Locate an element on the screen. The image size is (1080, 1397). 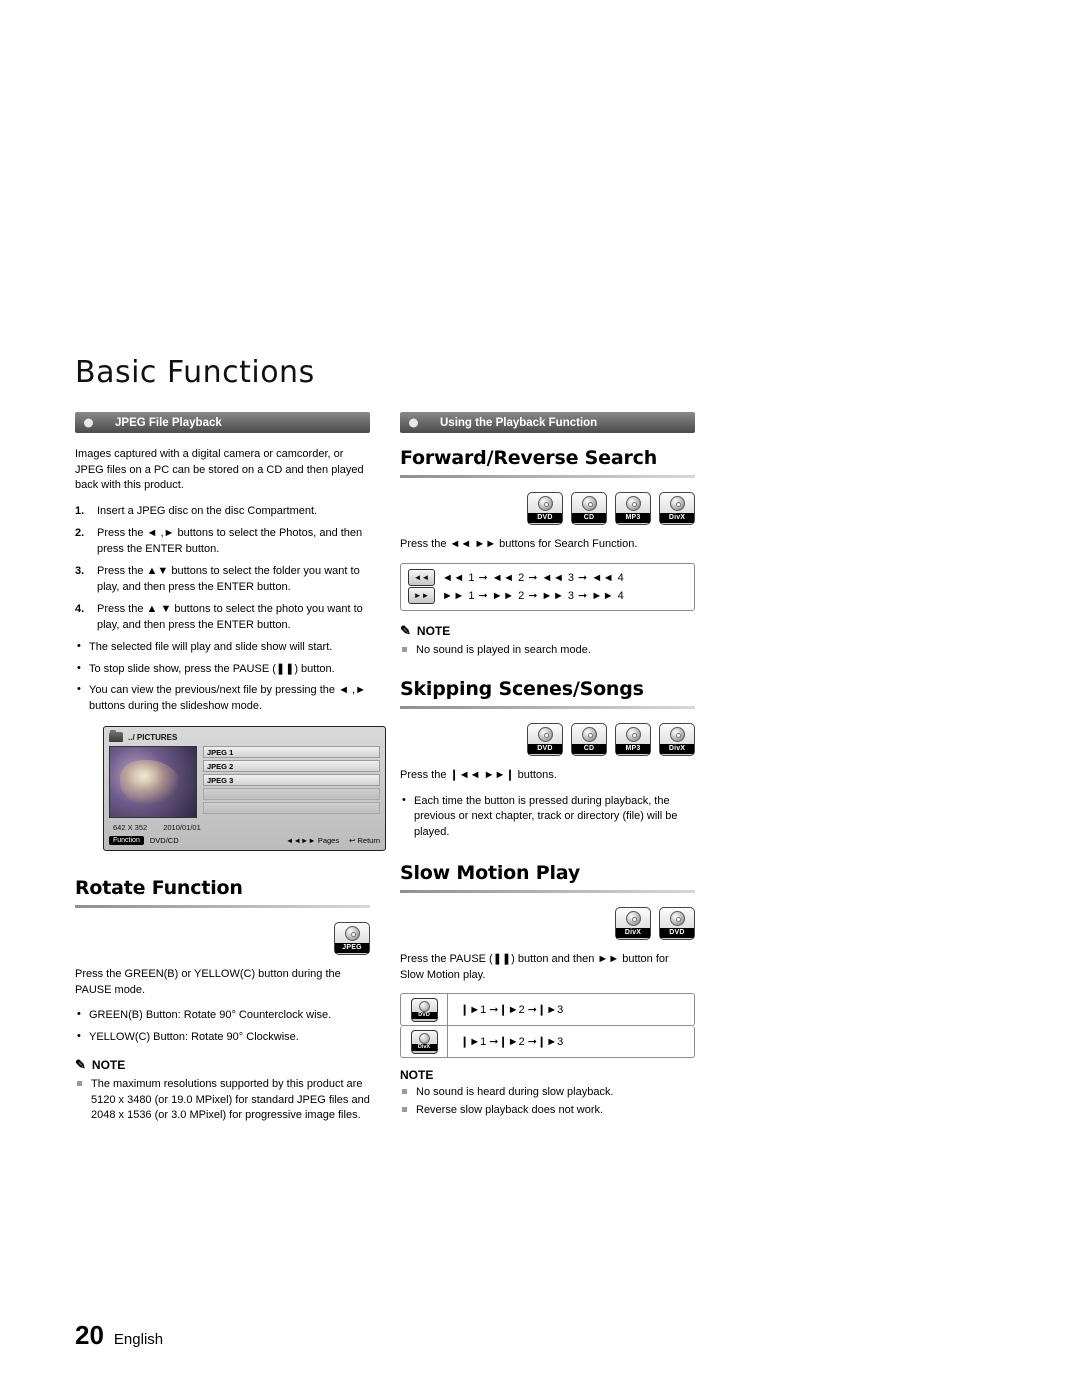
key-sequence-text: ❙►1 ➞❙►2 ➞❙►3 is located at coordinates (512, 1010).